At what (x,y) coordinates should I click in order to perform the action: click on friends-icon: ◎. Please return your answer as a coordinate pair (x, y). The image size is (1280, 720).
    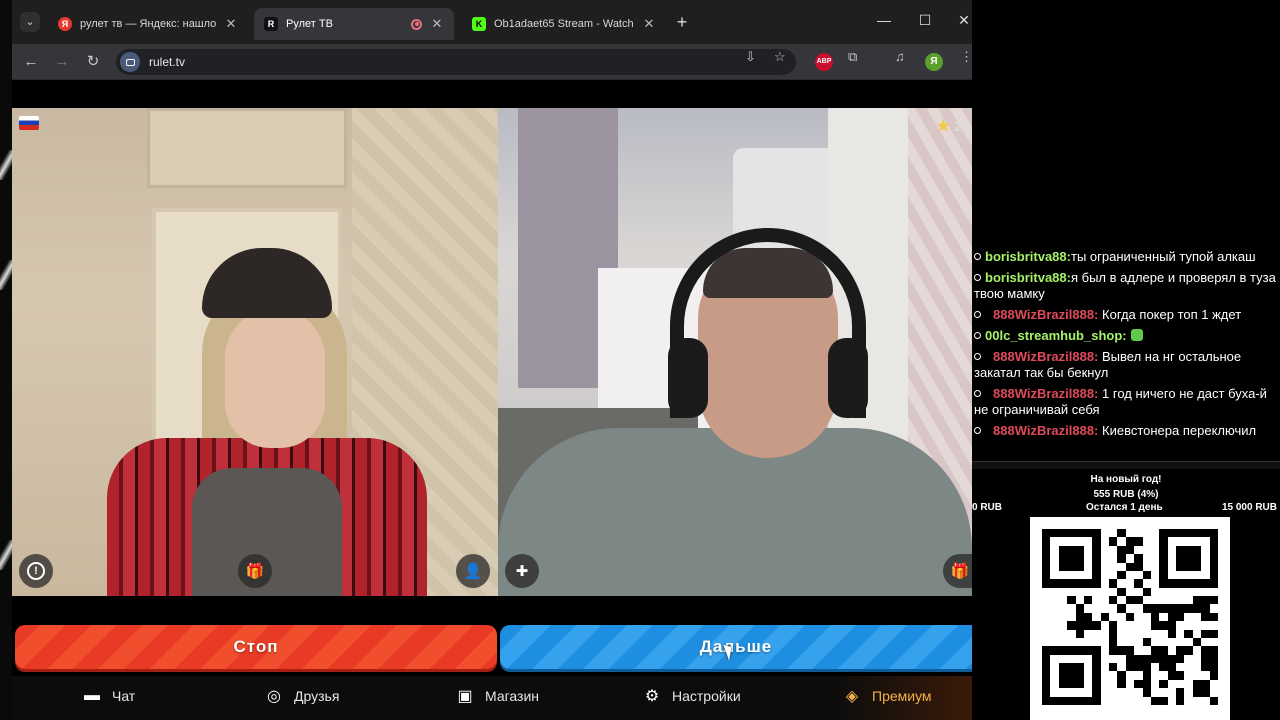
    Looking at the image, I should click on (274, 696).